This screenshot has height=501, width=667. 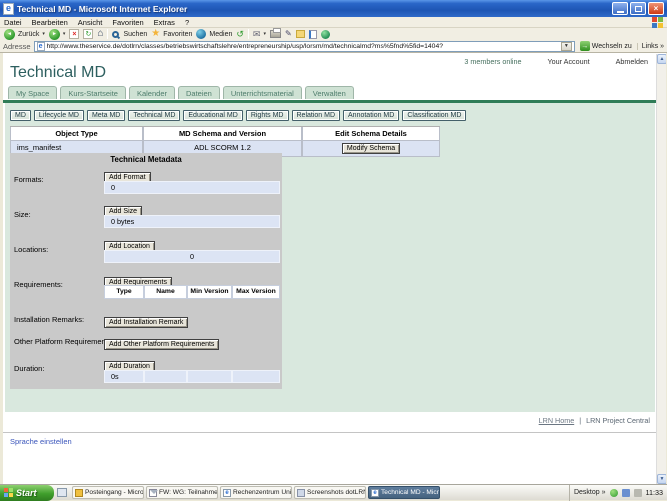 What do you see at coordinates (613, 492) in the screenshot?
I see `tray-status-icon` at bounding box center [613, 492].